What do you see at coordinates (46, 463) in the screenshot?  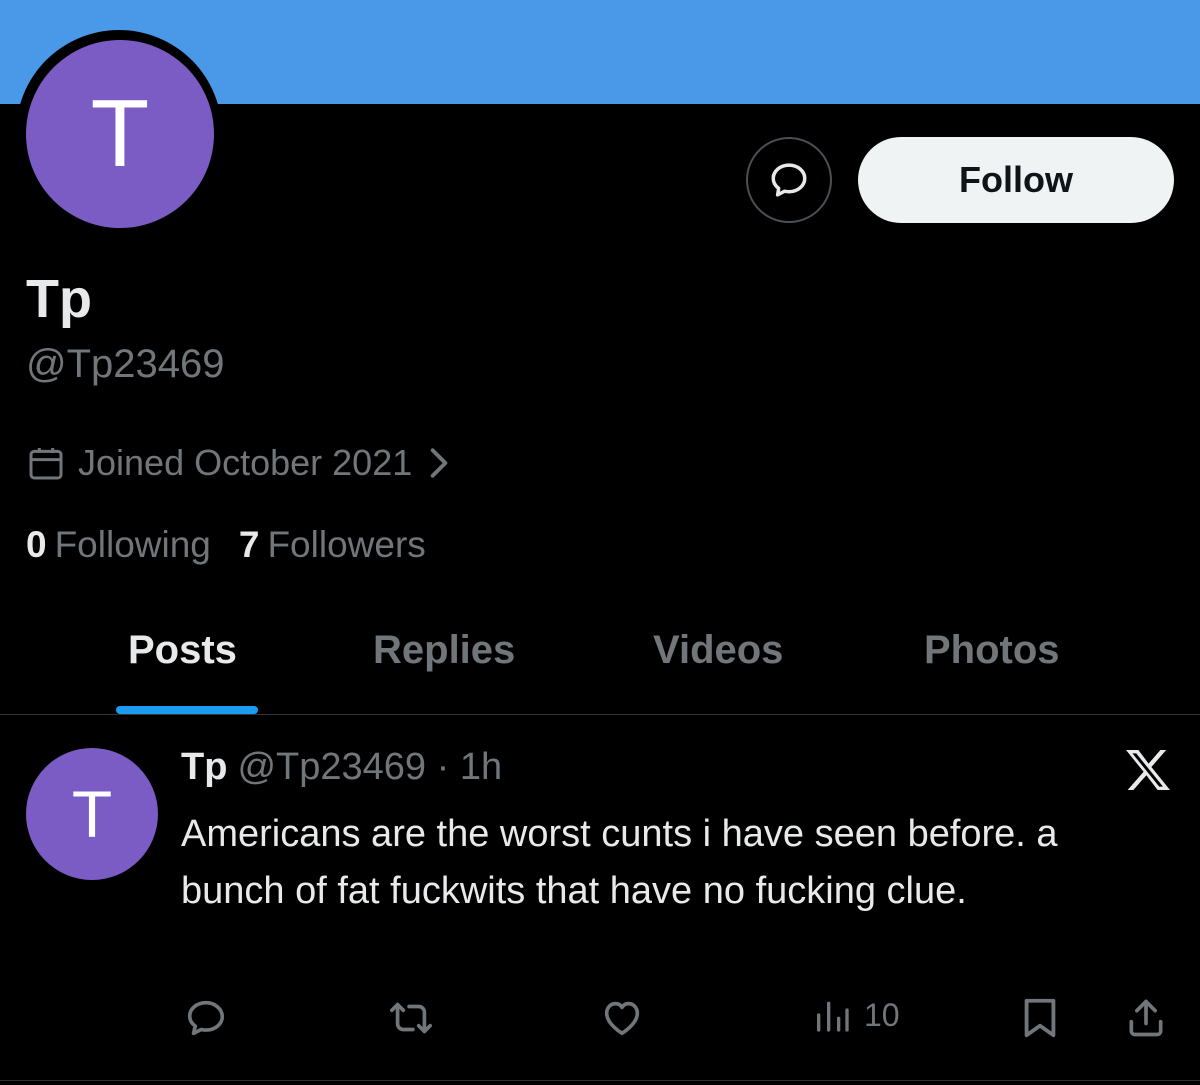 I see `calendar-icon` at bounding box center [46, 463].